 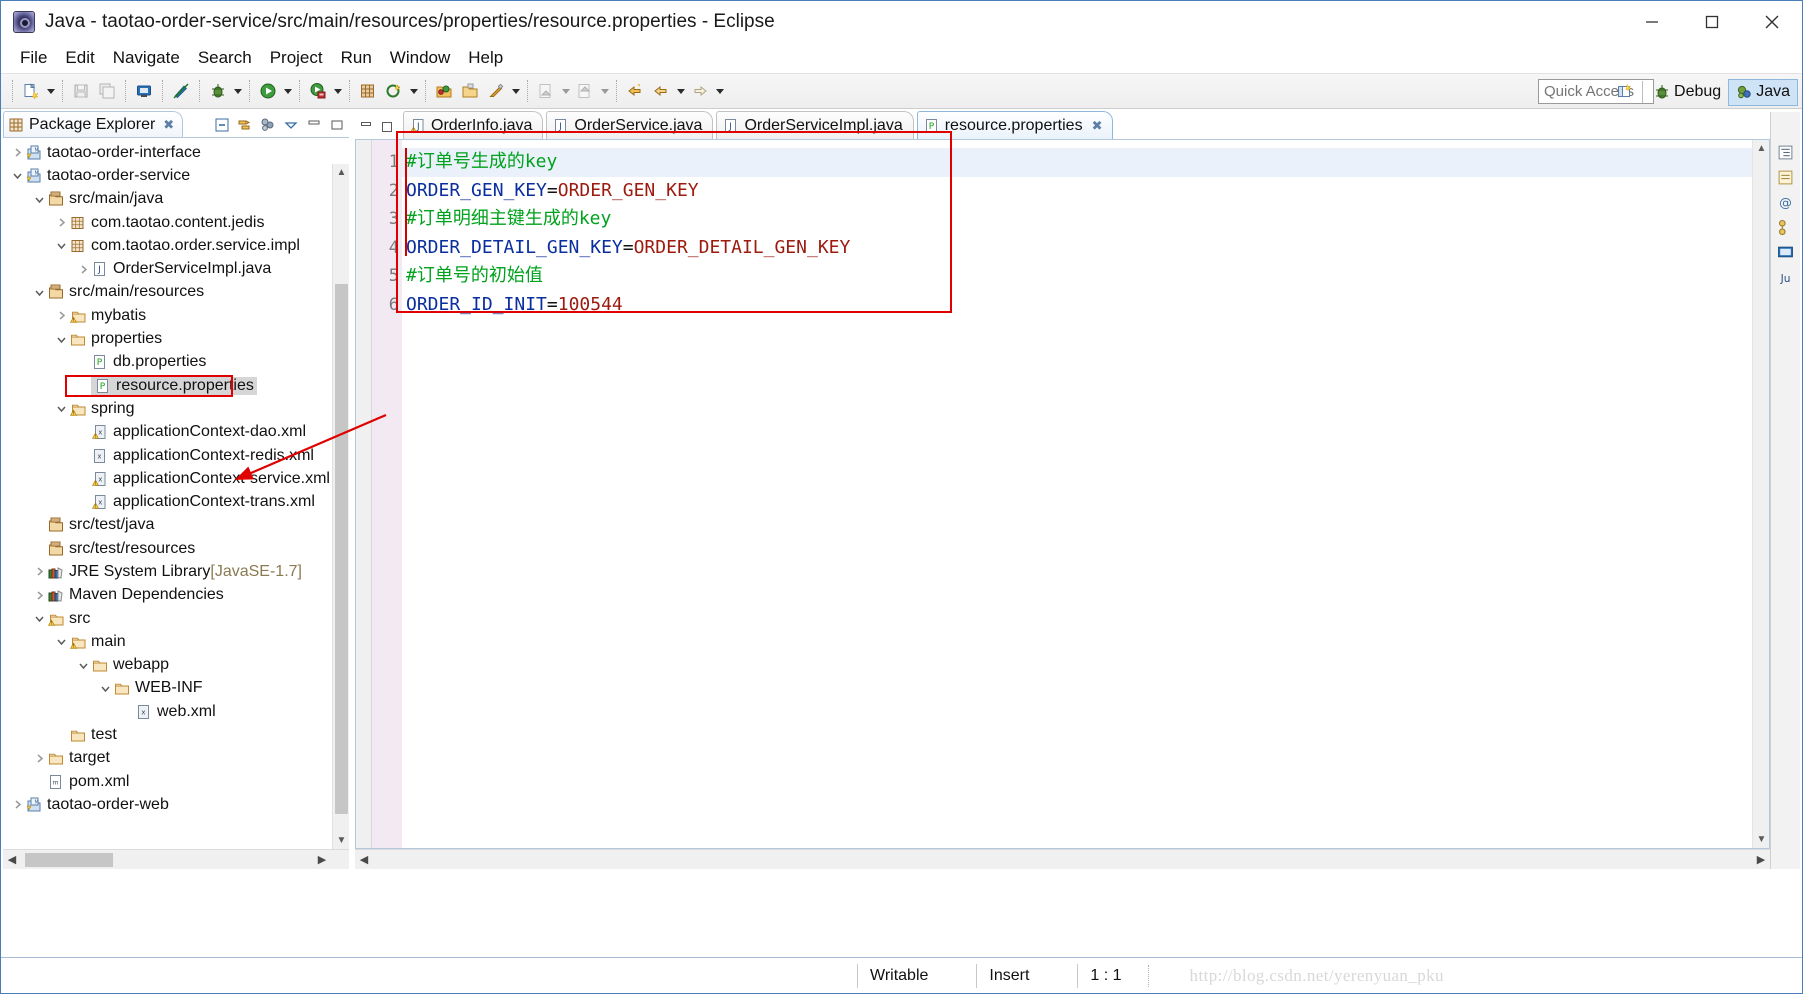 I want to click on editor-scroll-down-arrow: ▼, so click(x=1761, y=839).